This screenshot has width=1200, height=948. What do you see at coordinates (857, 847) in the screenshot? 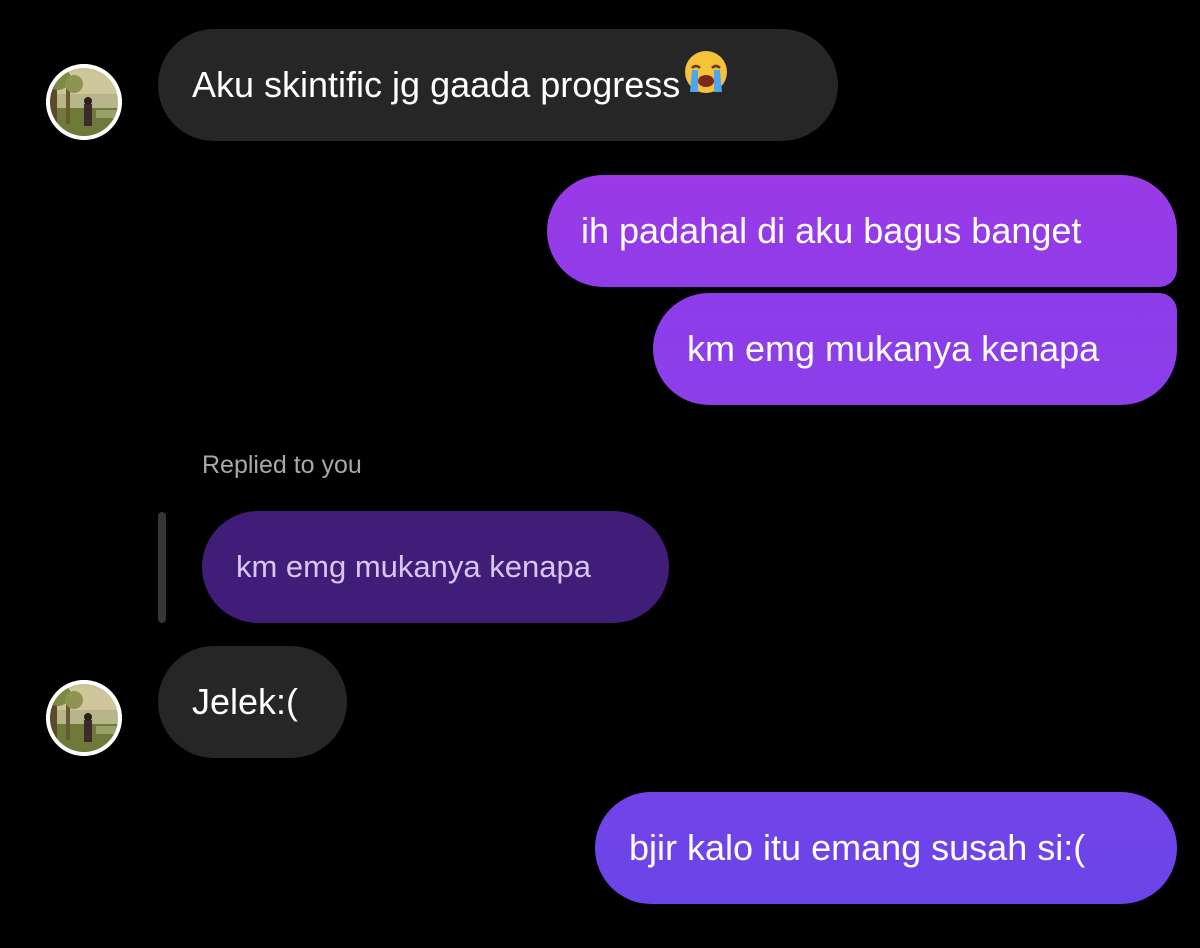
I see `message-text: bjir kalo itu emang susah si:(` at bounding box center [857, 847].